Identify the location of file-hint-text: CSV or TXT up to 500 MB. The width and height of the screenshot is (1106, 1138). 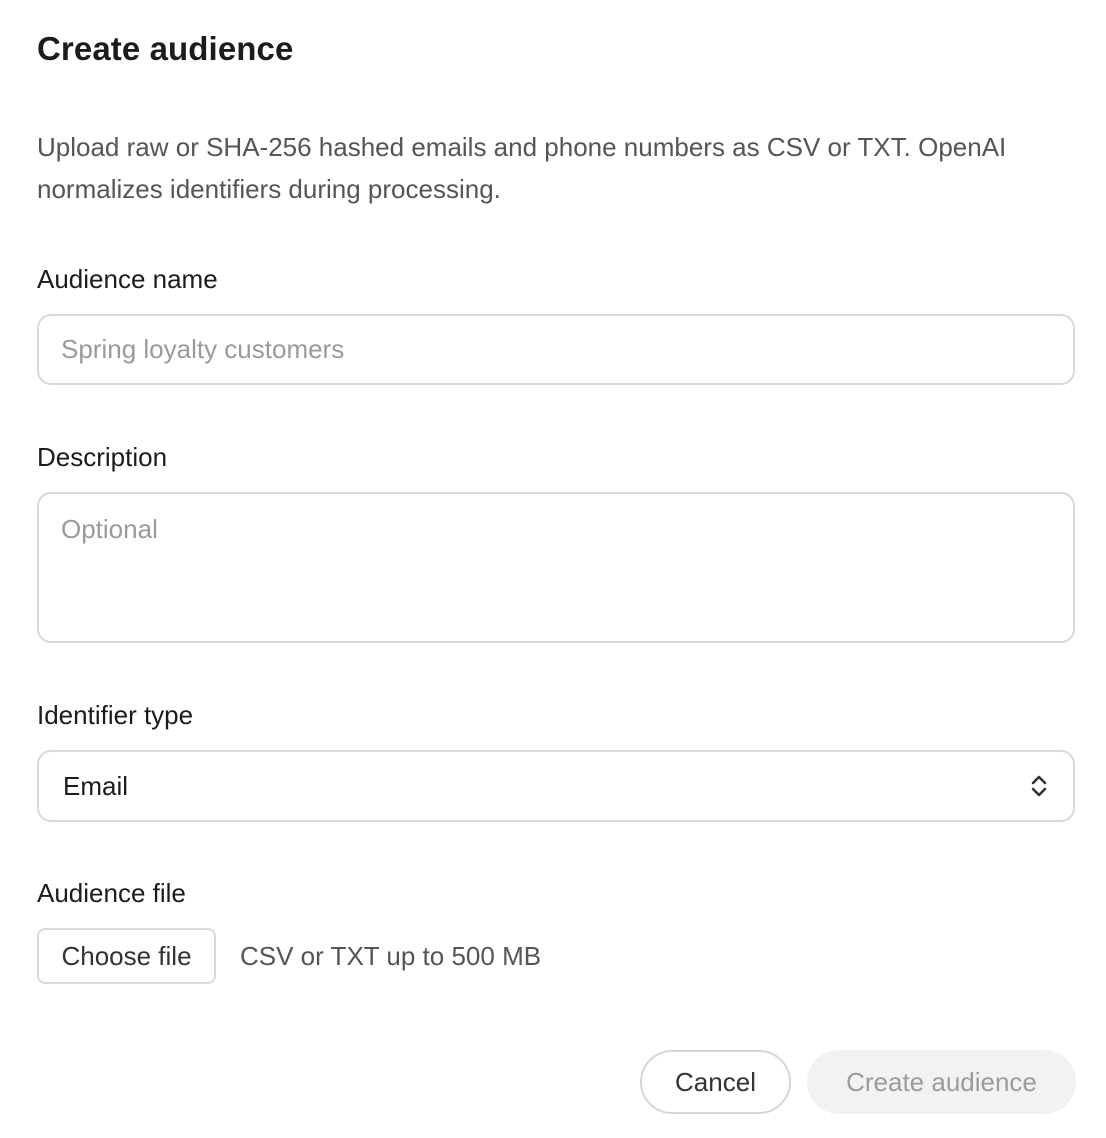
(391, 956).